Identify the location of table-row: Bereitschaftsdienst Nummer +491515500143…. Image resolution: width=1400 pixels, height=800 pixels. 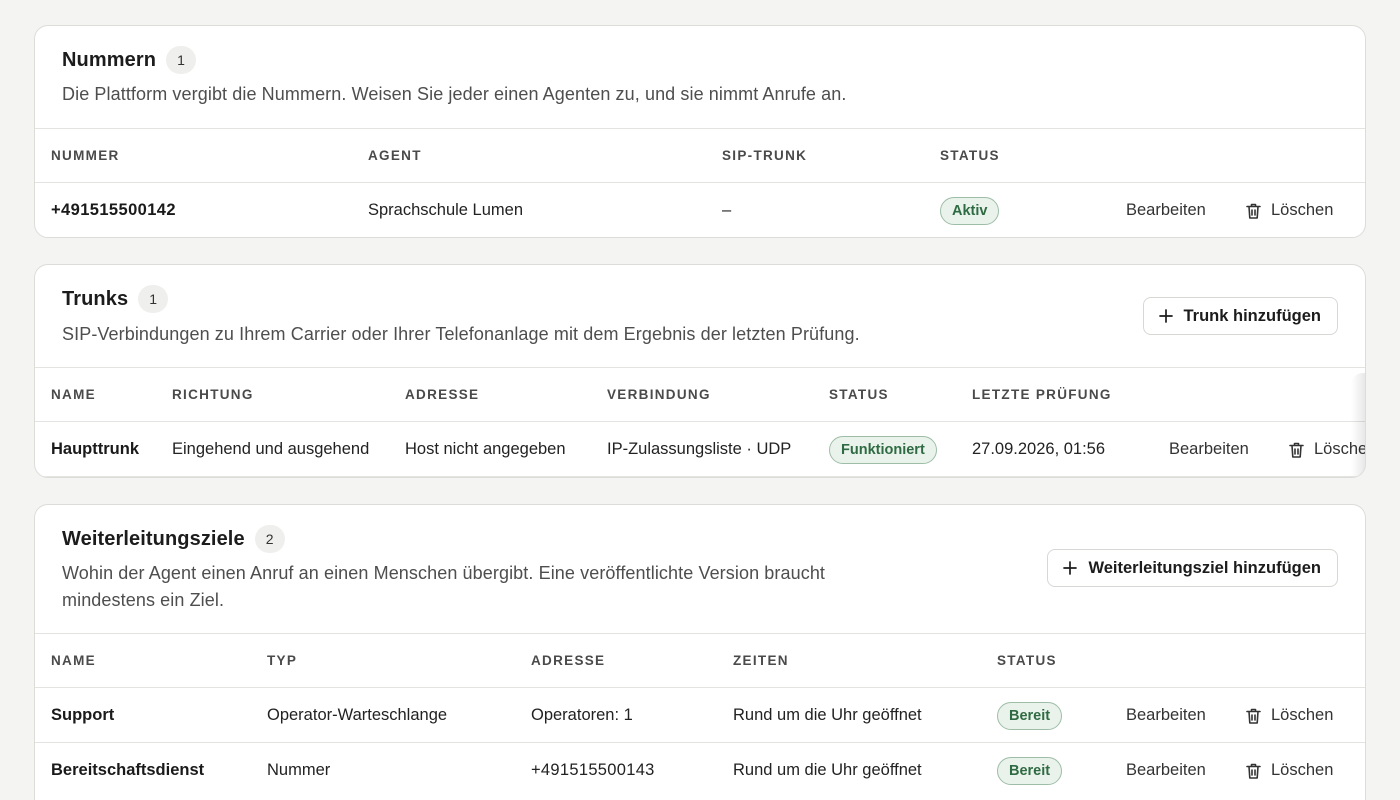
(700, 770).